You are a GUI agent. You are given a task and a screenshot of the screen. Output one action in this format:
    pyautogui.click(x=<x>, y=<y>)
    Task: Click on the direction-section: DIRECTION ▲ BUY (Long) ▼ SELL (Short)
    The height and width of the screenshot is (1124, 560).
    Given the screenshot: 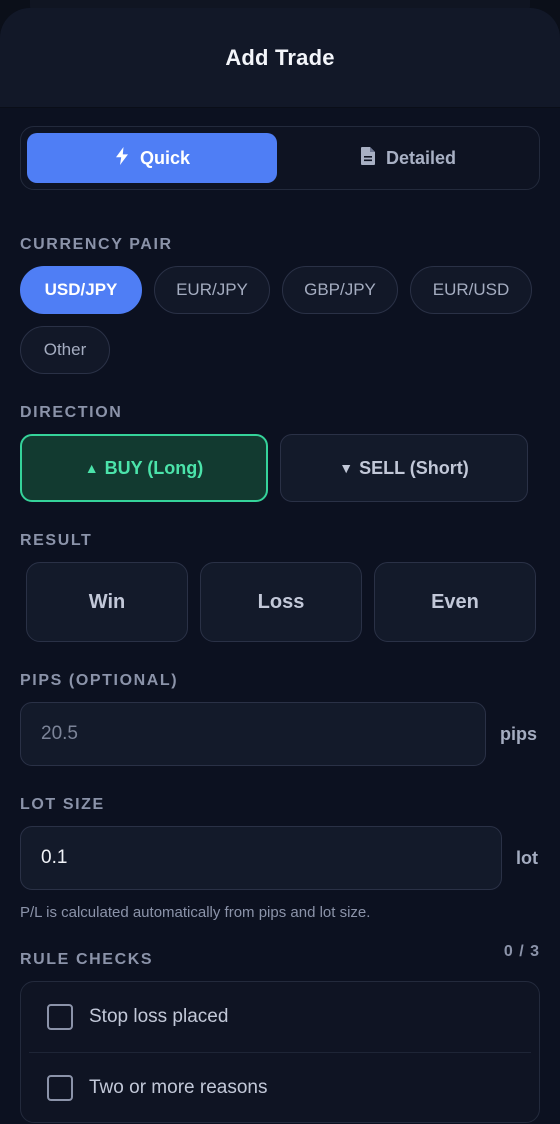 What is the action you would take?
    pyautogui.click(x=280, y=453)
    